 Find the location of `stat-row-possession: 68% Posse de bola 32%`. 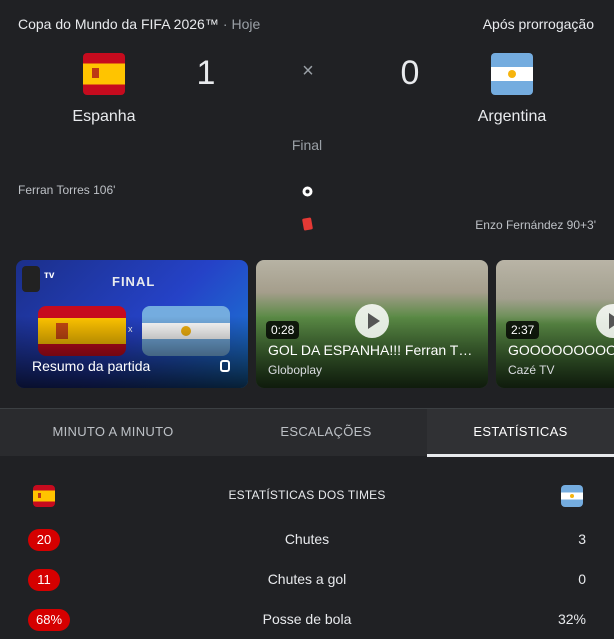

stat-row-possession: 68% Posse de bola 32% is located at coordinates (307, 620).